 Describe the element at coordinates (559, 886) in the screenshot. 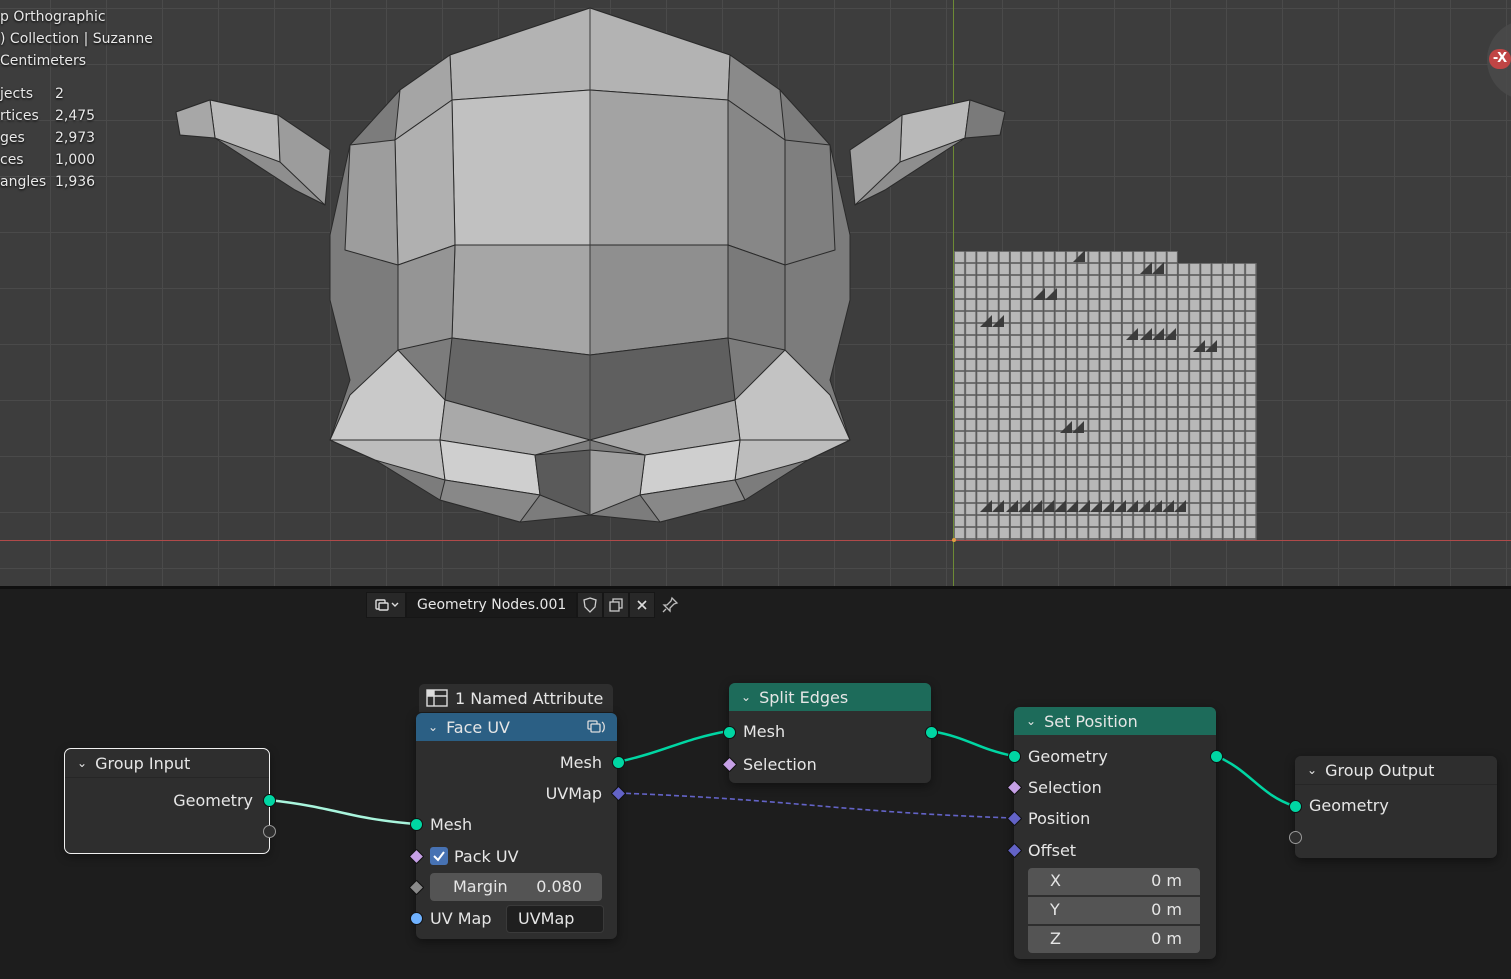

I see `margin-value: 0.080` at that location.